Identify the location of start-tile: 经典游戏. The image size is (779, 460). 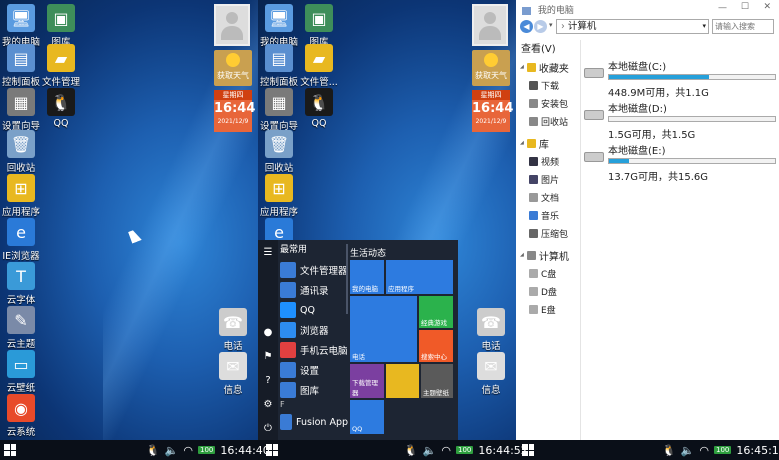
(436, 312).